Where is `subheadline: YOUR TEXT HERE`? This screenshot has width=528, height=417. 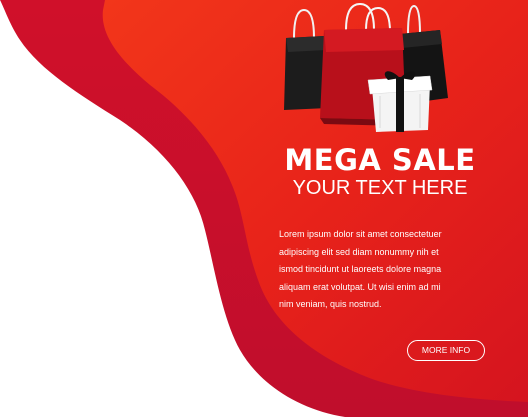 subheadline: YOUR TEXT HERE is located at coordinates (380, 188).